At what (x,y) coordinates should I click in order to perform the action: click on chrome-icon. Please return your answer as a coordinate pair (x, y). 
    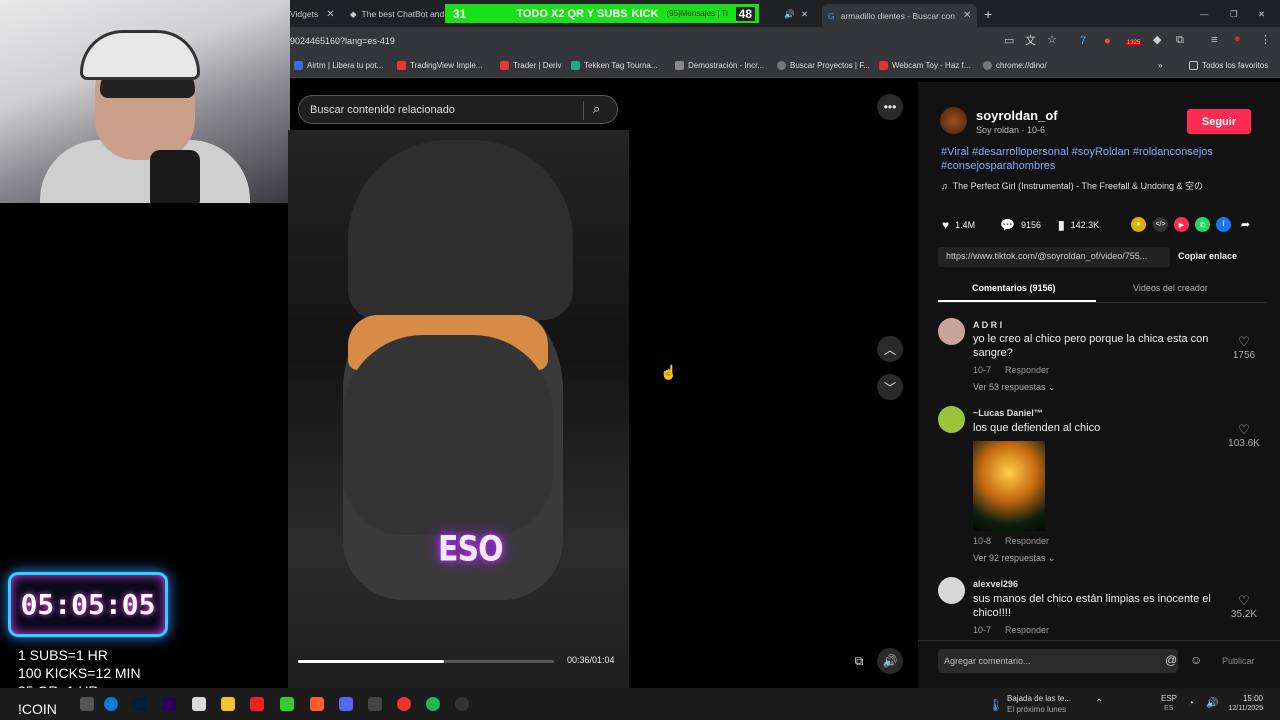
    Looking at the image, I should click on (404, 704).